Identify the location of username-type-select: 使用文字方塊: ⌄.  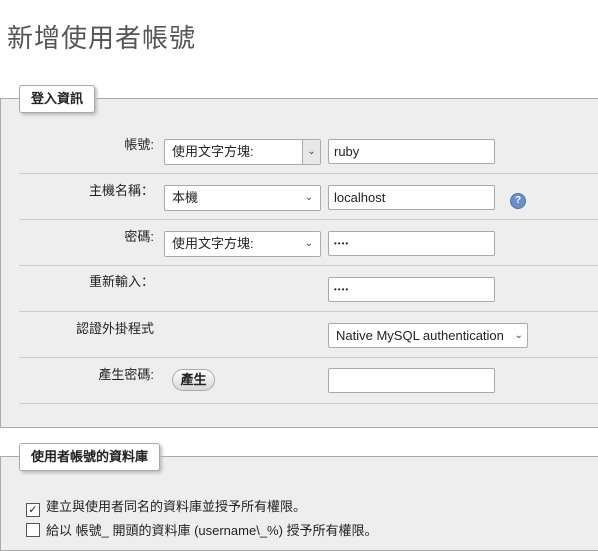
(242, 152).